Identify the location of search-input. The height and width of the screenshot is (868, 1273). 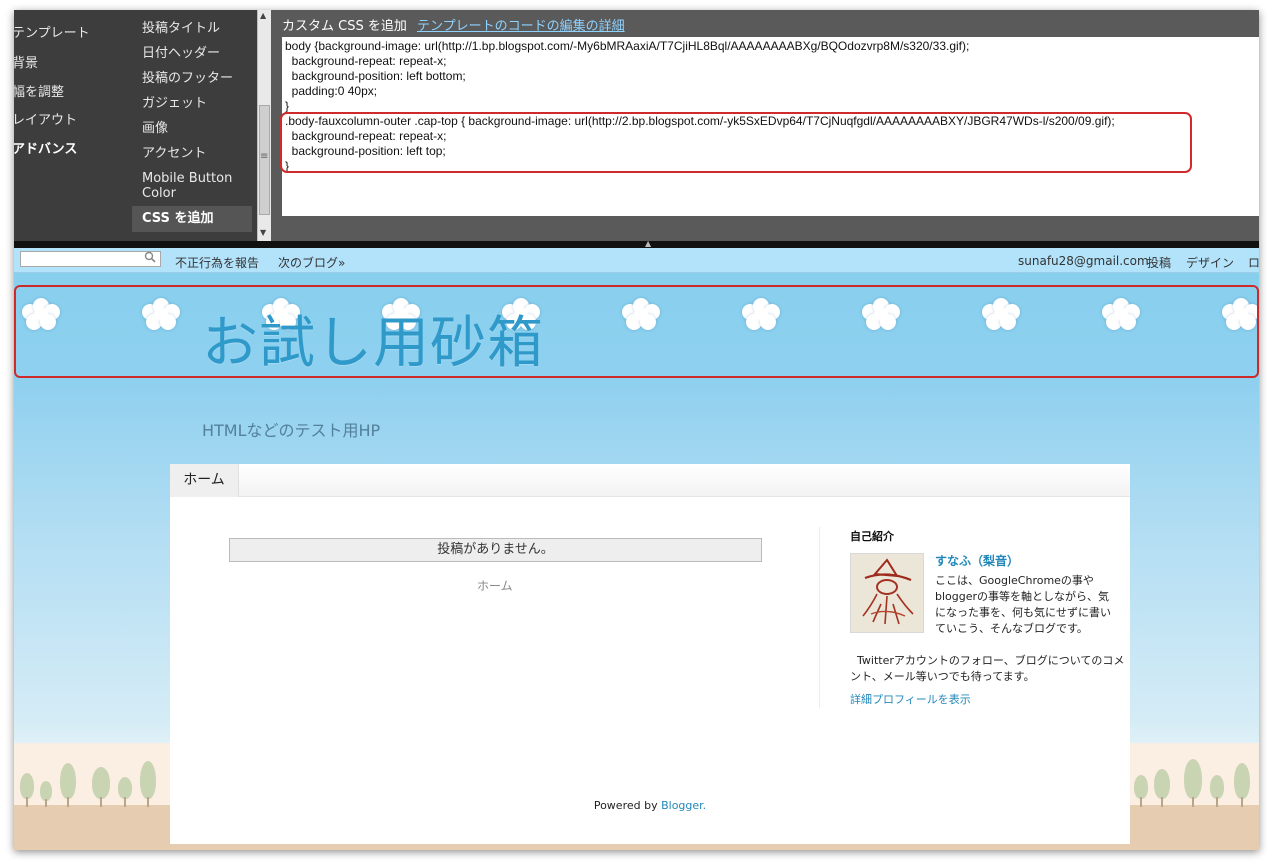
(90, 259).